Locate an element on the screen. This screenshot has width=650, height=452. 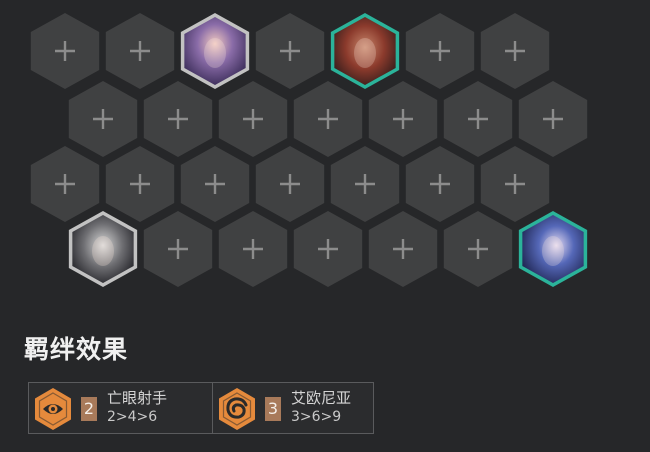
champion-sett is located at coordinates (365, 51).